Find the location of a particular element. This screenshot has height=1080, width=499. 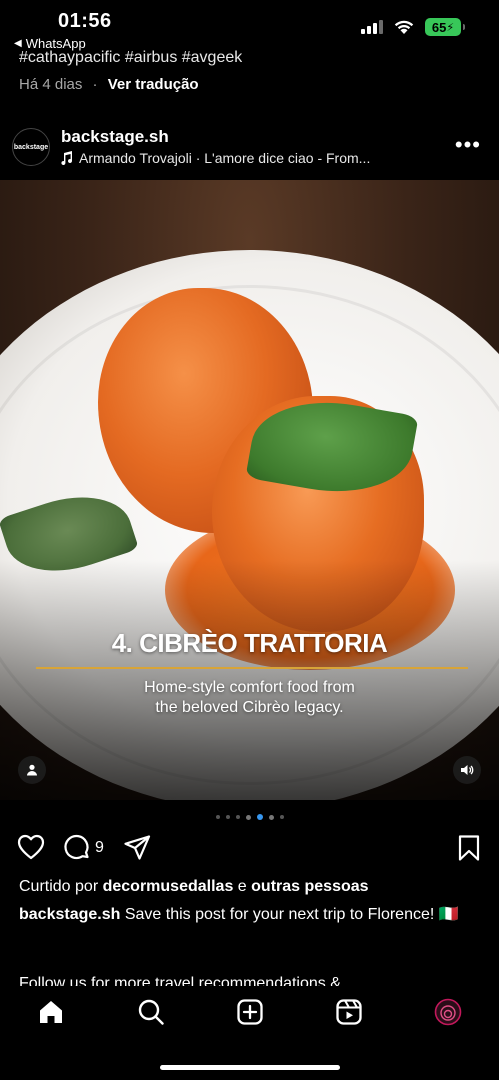

caption-author: backstage.sh is located at coordinates (69, 914).